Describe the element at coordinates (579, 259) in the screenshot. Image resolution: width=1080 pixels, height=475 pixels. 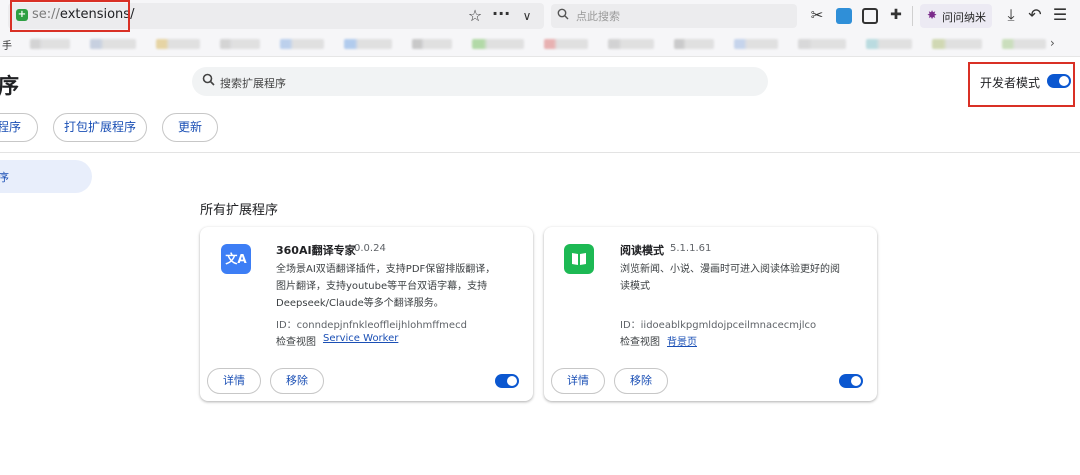
I see `book-icon` at that location.